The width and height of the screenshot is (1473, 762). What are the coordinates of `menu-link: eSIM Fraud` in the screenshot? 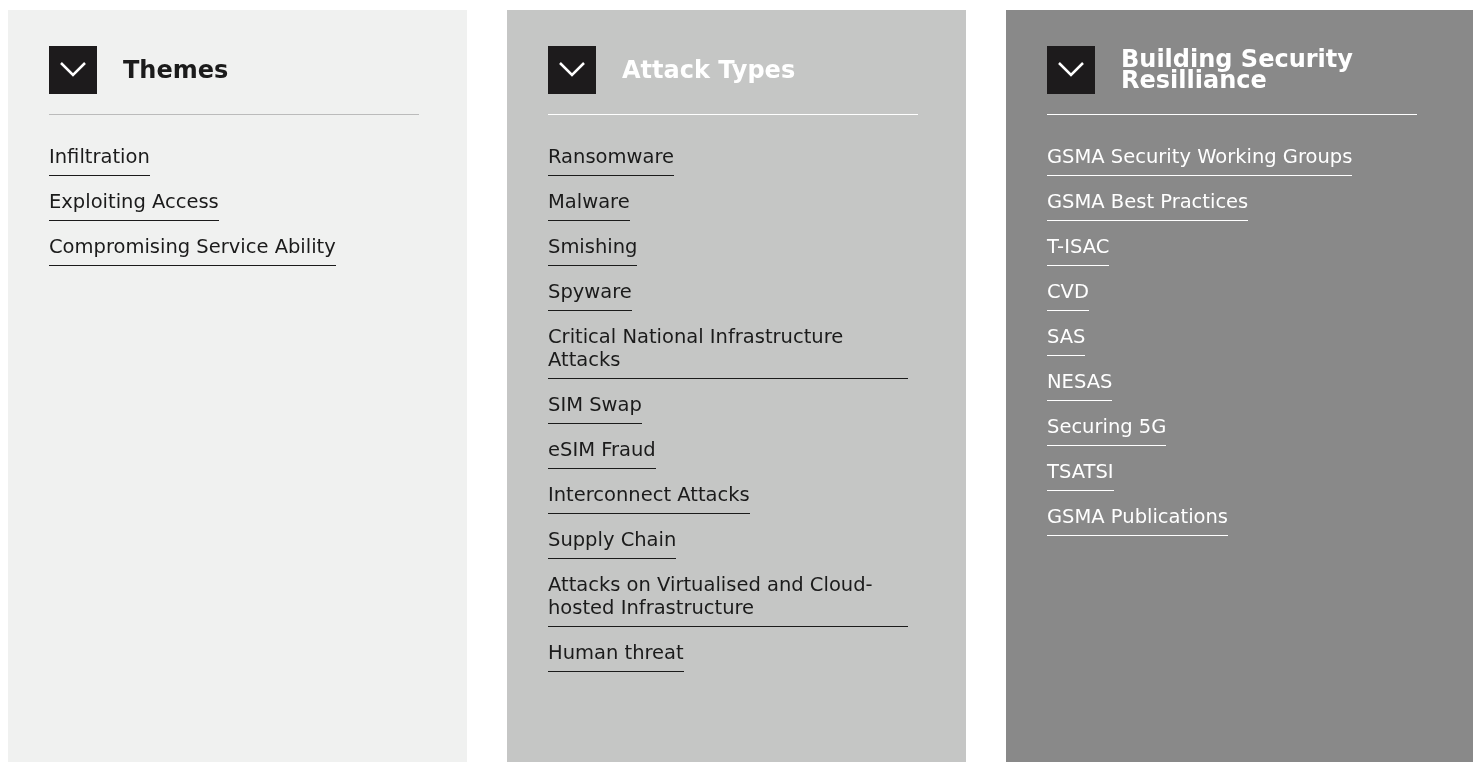 It's located at (602, 453).